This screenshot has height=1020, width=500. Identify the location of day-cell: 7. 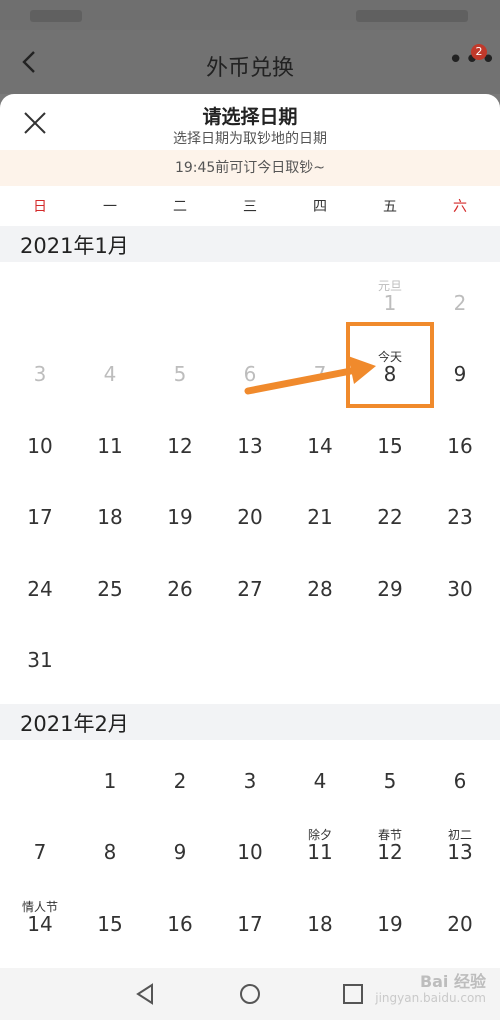
(40, 851).